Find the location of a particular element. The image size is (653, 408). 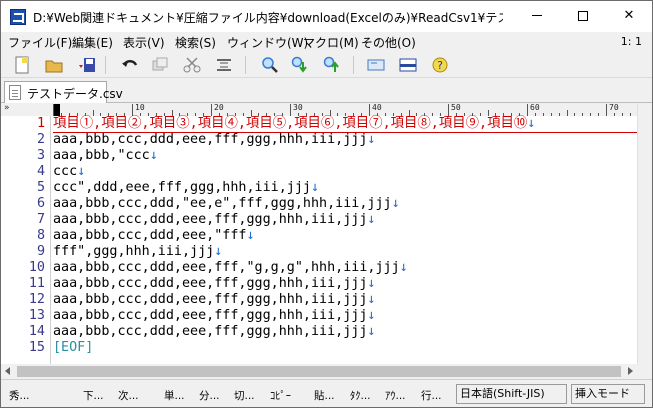

text-line: ccc↓ is located at coordinates (69, 172).